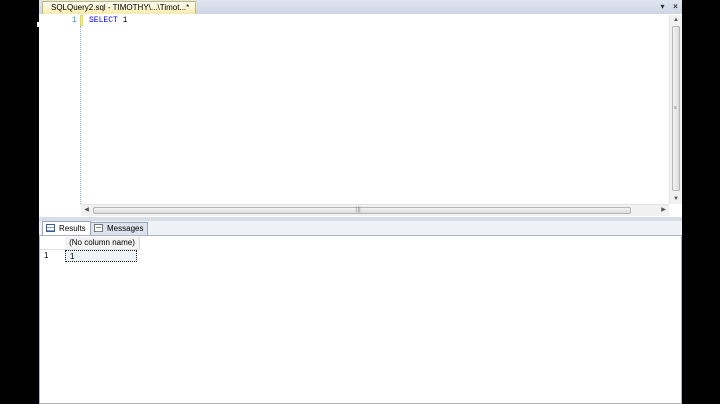  I want to click on document-tab: SQLQuery2.sql - TIMOTHY\...\Timot...*, so click(119, 8).